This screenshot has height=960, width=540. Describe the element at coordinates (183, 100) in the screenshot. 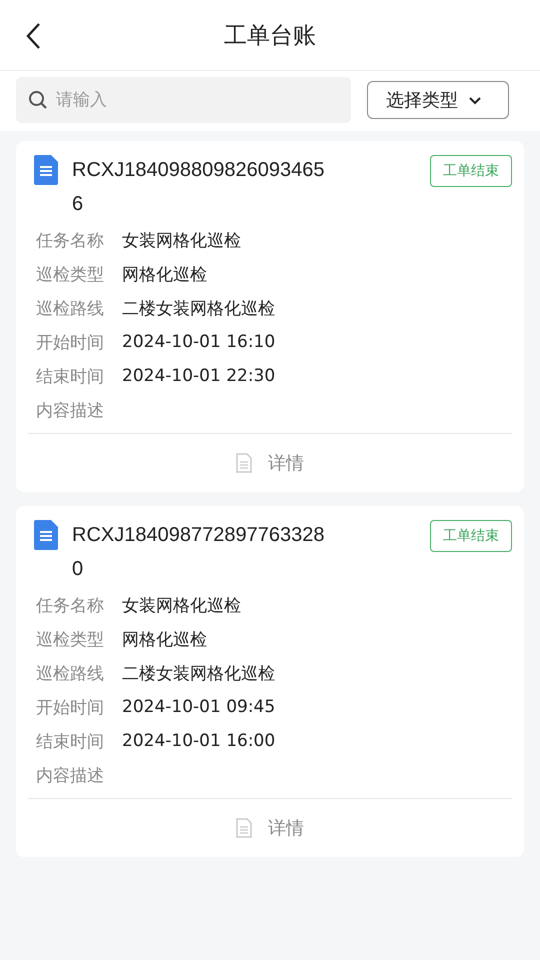

I see `search-field: 请输入` at that location.